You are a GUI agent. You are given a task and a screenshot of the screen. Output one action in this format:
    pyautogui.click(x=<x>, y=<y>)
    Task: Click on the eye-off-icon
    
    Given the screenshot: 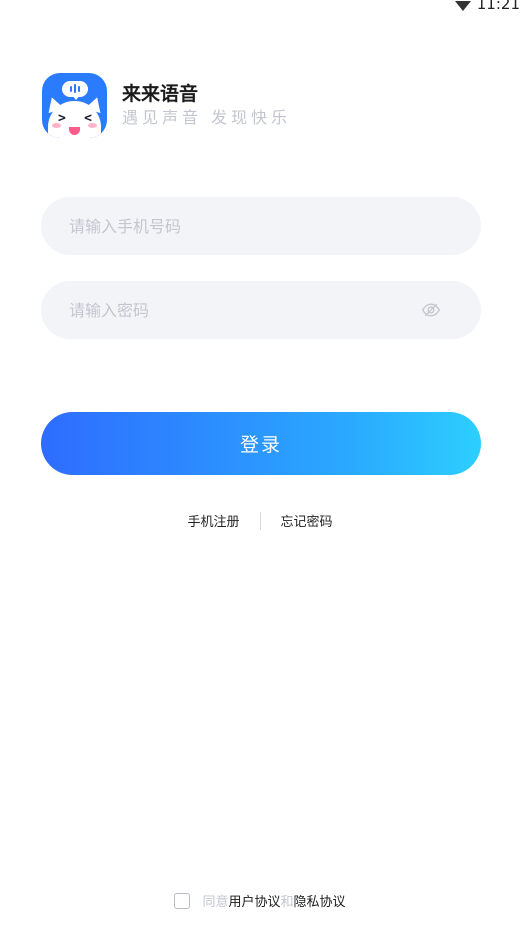 What is the action you would take?
    pyautogui.click(x=431, y=310)
    